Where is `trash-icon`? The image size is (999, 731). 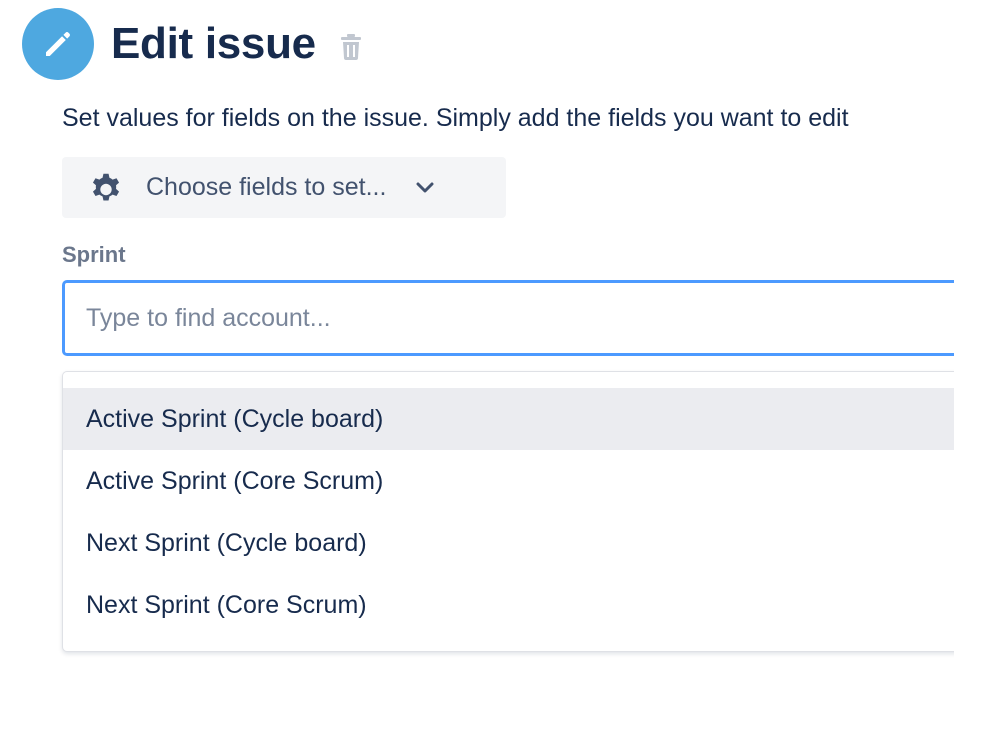 trash-icon is located at coordinates (350, 47).